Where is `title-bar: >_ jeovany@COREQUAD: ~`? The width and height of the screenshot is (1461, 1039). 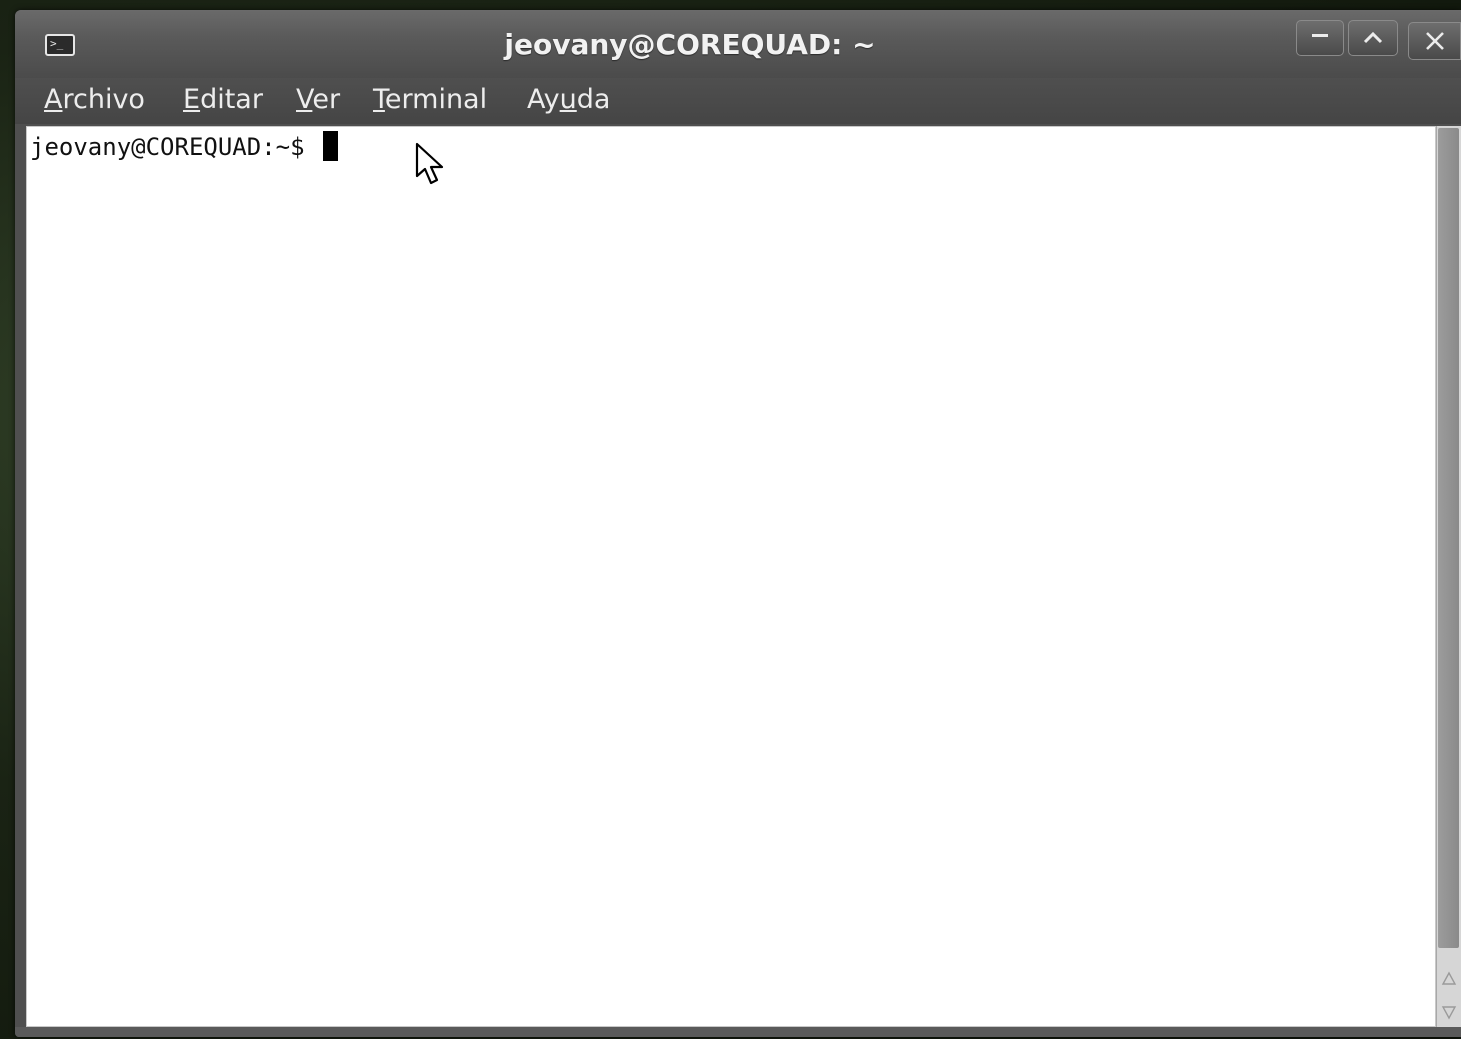 title-bar: >_ jeovany@COREQUAD: ~ is located at coordinates (738, 44).